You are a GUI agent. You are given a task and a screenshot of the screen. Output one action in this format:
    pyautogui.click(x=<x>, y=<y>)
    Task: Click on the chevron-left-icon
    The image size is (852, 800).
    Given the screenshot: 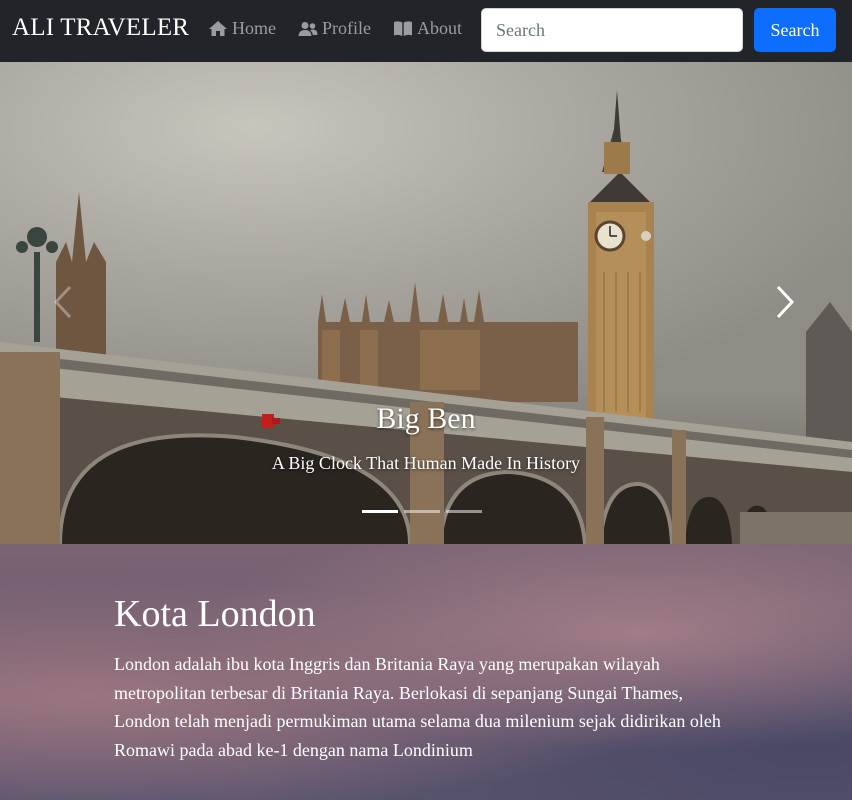 What is the action you would take?
    pyautogui.click(x=62, y=302)
    